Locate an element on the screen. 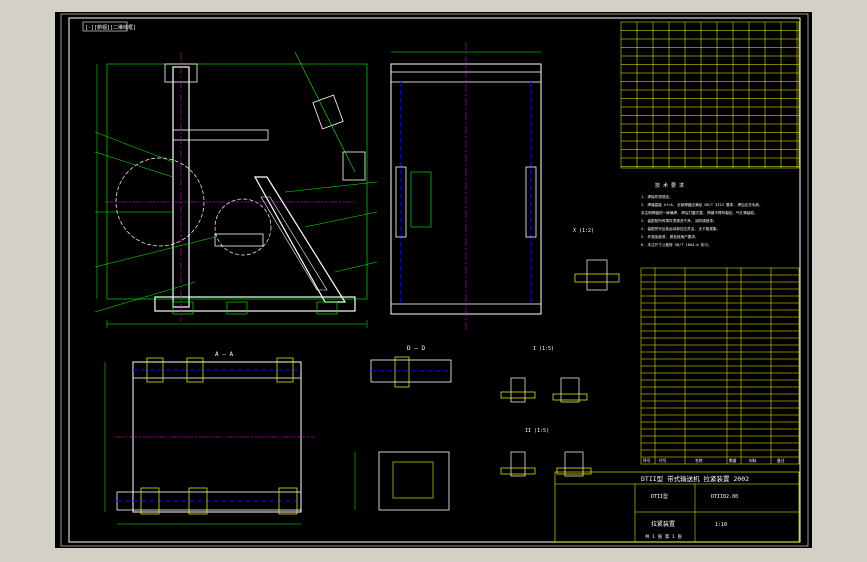 Image resolution: width=867 pixels, height=562 pixels. side-view is located at coordinates (466, 187).